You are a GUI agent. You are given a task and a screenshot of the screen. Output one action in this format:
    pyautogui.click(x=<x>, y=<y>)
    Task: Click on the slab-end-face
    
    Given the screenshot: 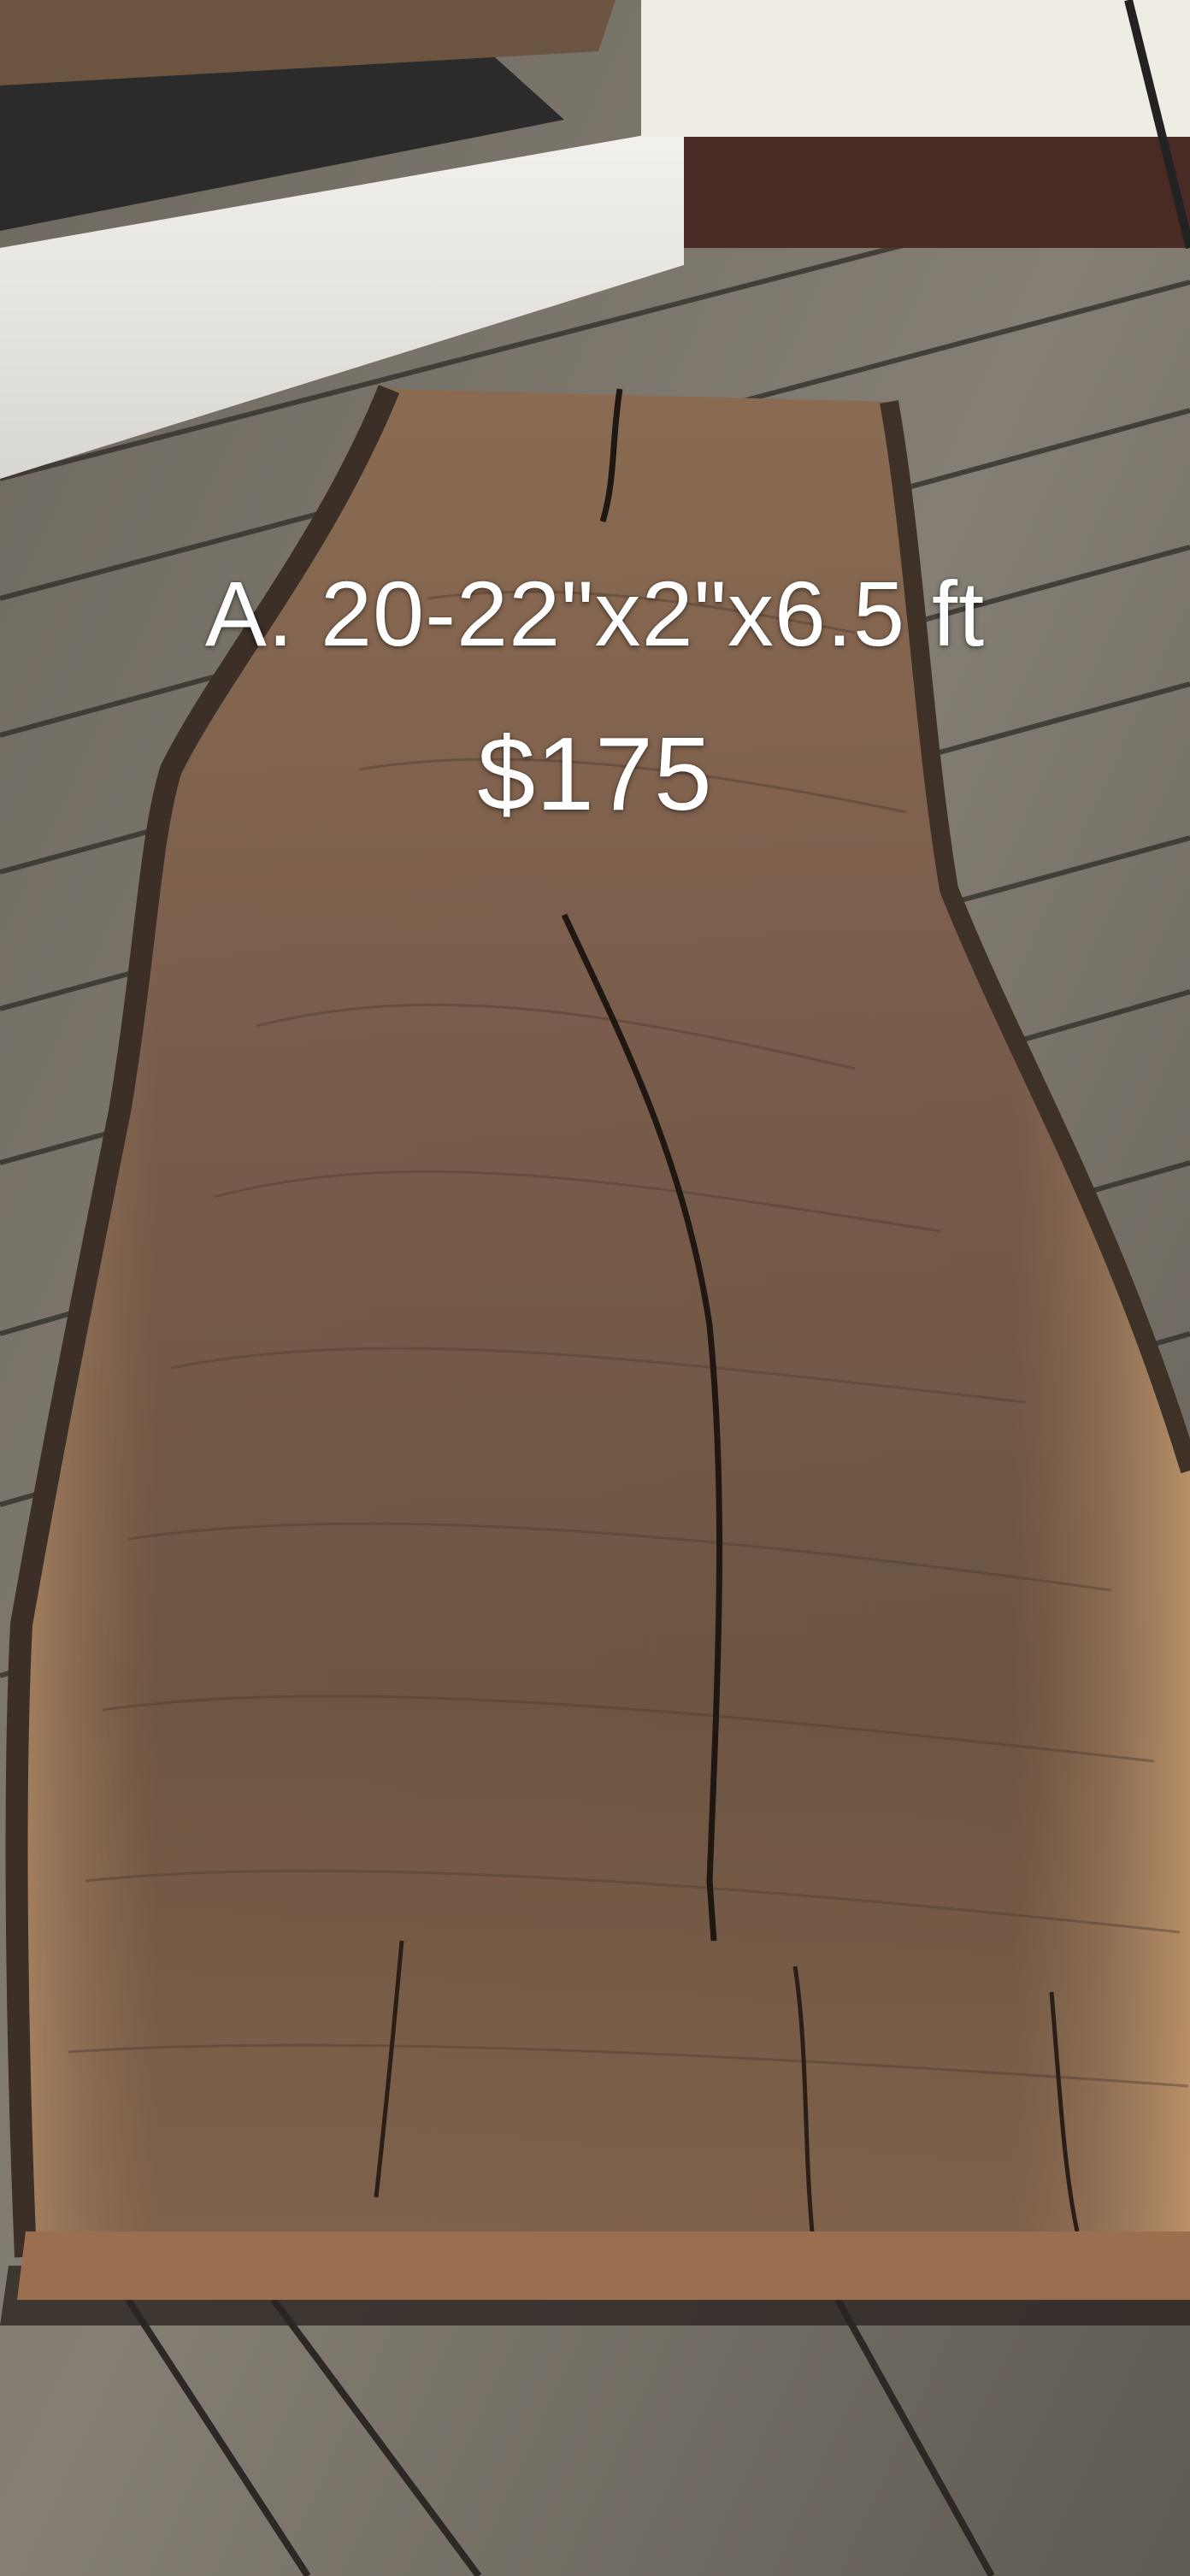 What is the action you would take?
    pyautogui.click(x=604, y=2265)
    